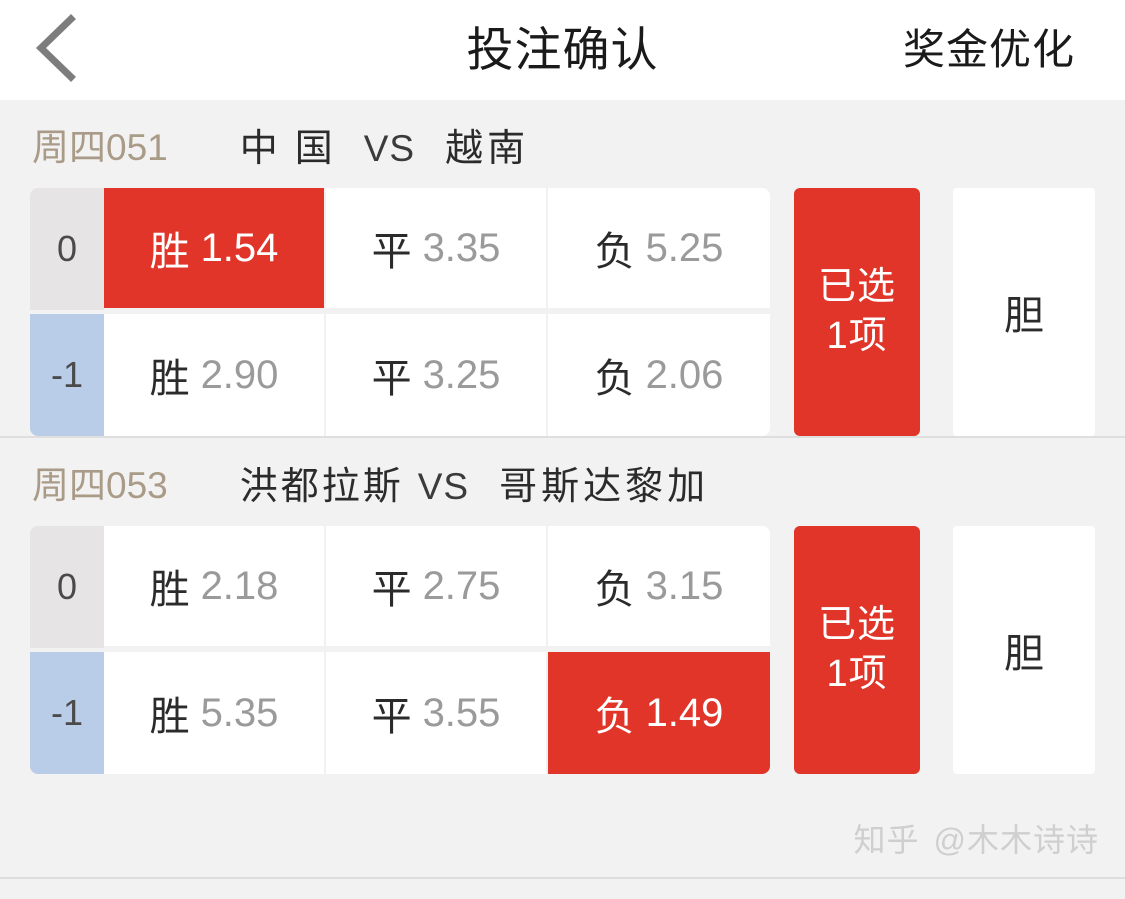 The image size is (1125, 899). Describe the element at coordinates (239, 712) in the screenshot. I see `odds-value: 5.35` at that location.